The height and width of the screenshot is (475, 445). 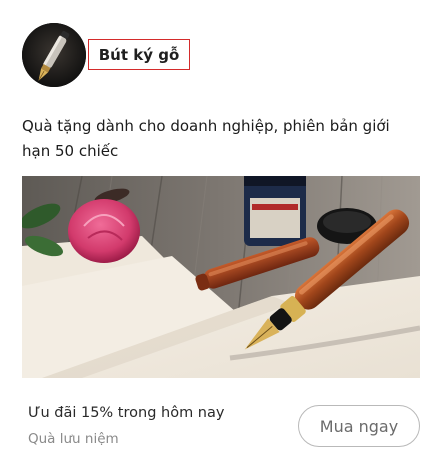 What do you see at coordinates (139, 54) in the screenshot?
I see `product-name: Bút ký gỗ` at bounding box center [139, 54].